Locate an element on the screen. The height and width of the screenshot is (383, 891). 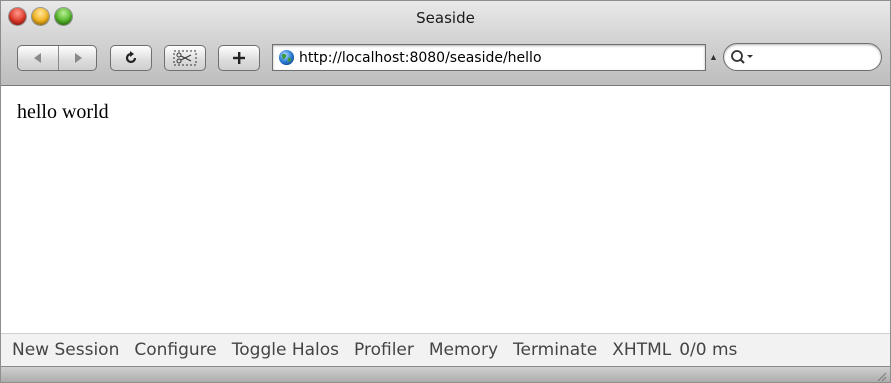
snippet-icon is located at coordinates (185, 58).